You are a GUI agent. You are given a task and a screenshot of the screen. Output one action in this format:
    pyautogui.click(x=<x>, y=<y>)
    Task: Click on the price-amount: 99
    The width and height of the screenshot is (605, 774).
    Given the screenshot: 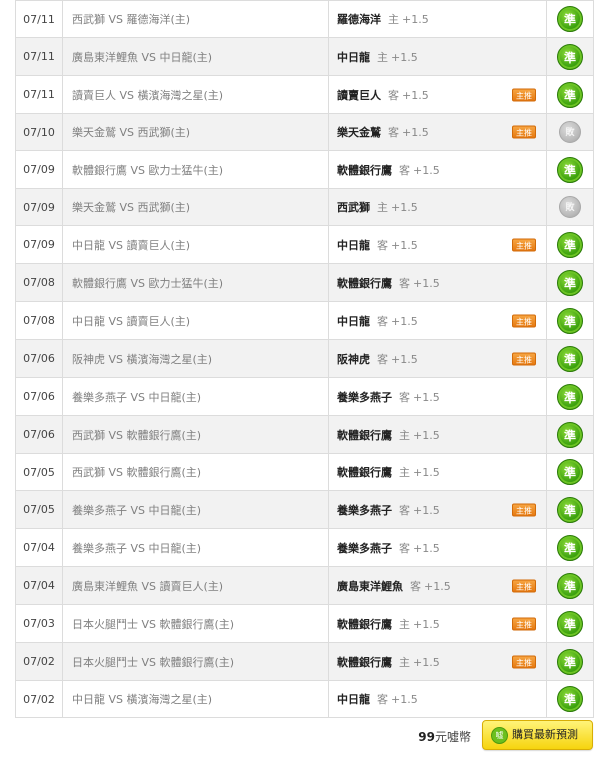 What is the action you would take?
    pyautogui.click(x=426, y=737)
    